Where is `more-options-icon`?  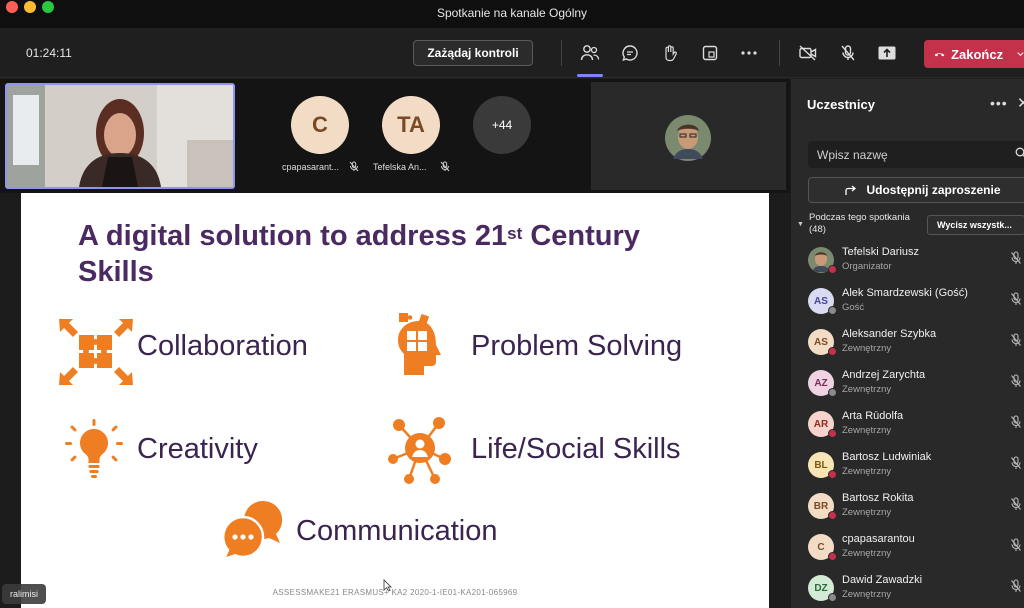 more-options-icon is located at coordinates (749, 53).